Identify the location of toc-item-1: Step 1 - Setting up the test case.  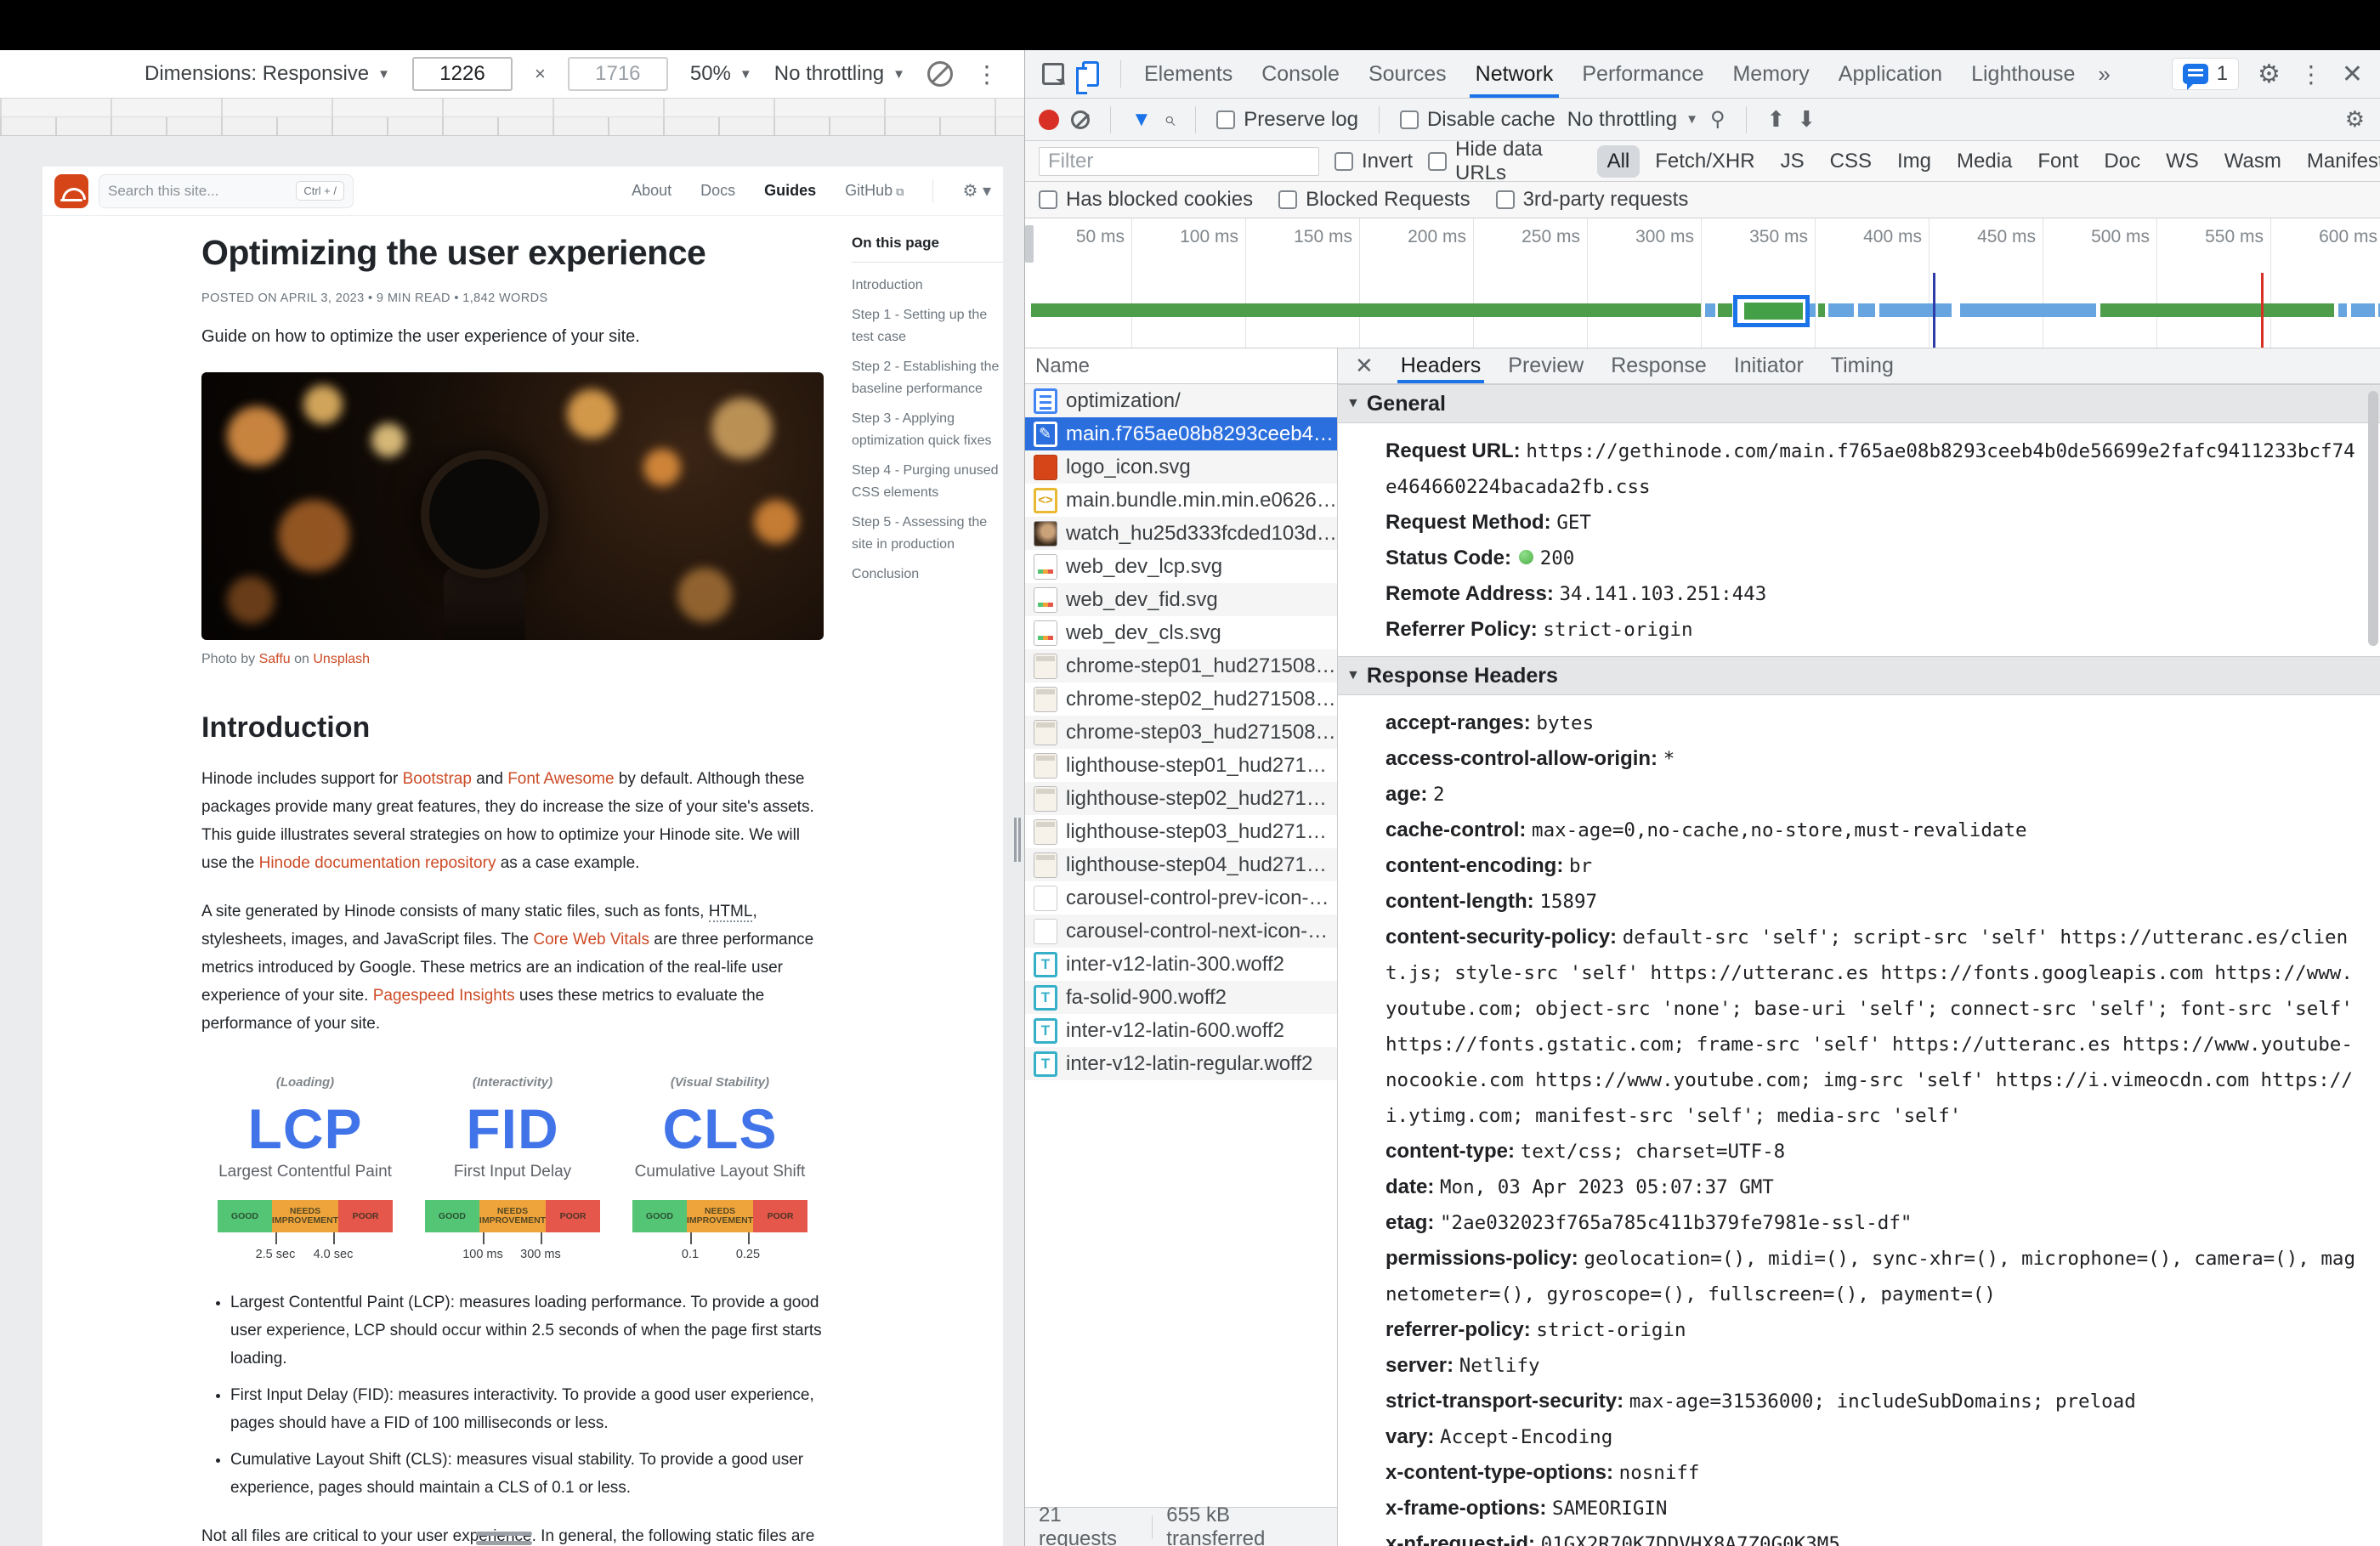
(927, 326).